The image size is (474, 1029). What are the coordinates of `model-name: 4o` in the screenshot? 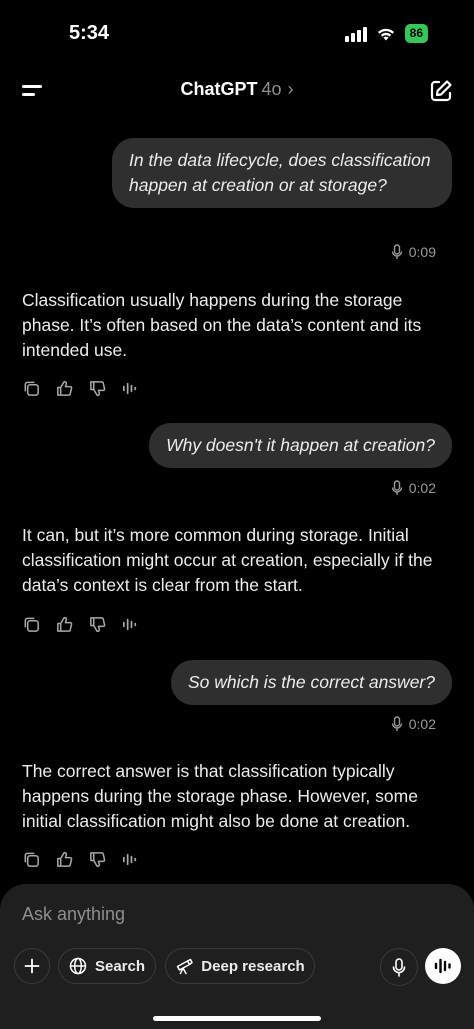 It's located at (271, 89).